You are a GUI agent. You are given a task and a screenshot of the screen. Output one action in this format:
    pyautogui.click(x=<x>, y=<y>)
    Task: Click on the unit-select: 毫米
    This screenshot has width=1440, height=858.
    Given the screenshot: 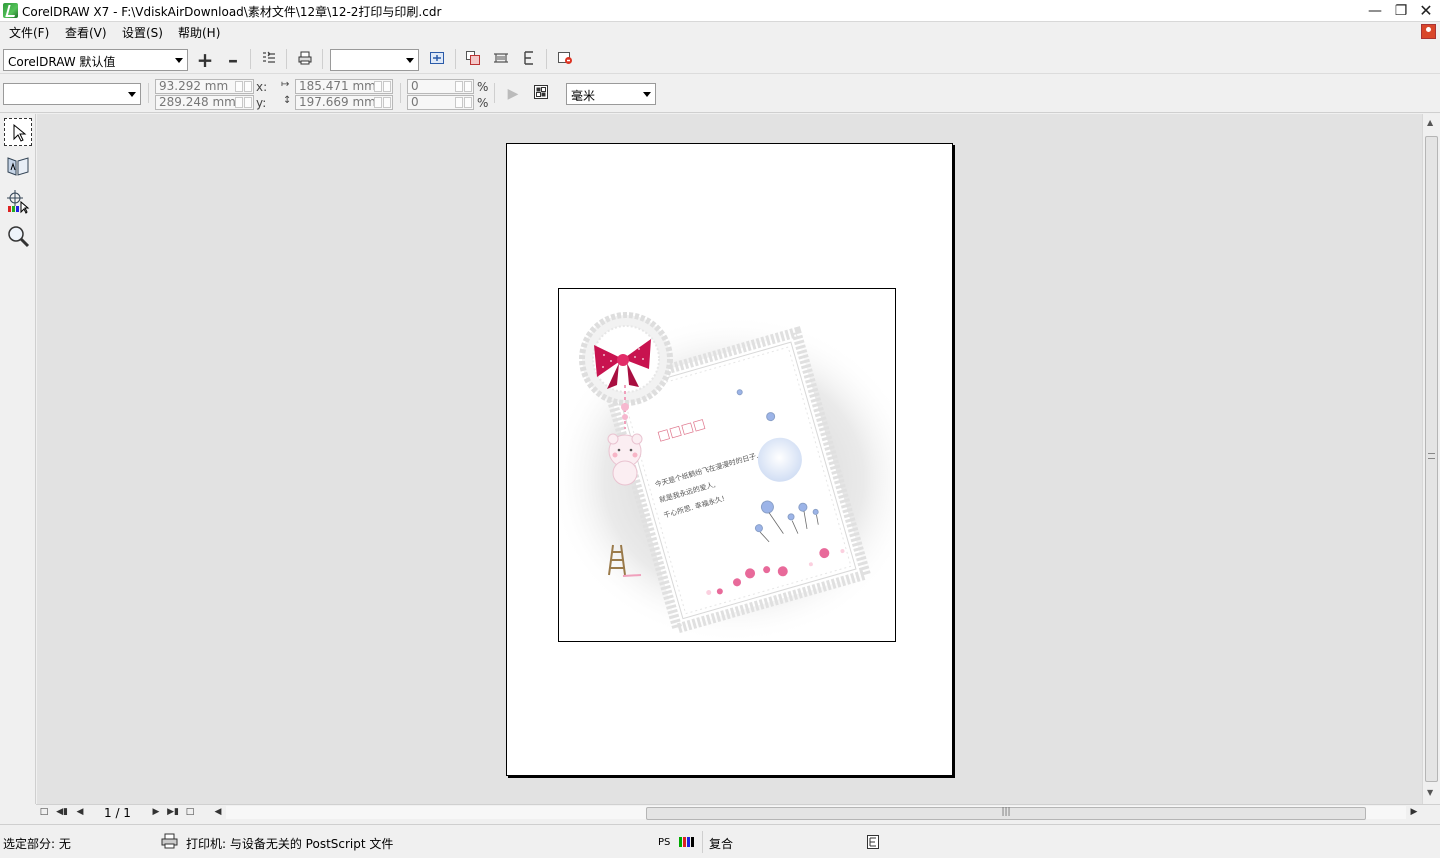 What is the action you would take?
    pyautogui.click(x=611, y=94)
    